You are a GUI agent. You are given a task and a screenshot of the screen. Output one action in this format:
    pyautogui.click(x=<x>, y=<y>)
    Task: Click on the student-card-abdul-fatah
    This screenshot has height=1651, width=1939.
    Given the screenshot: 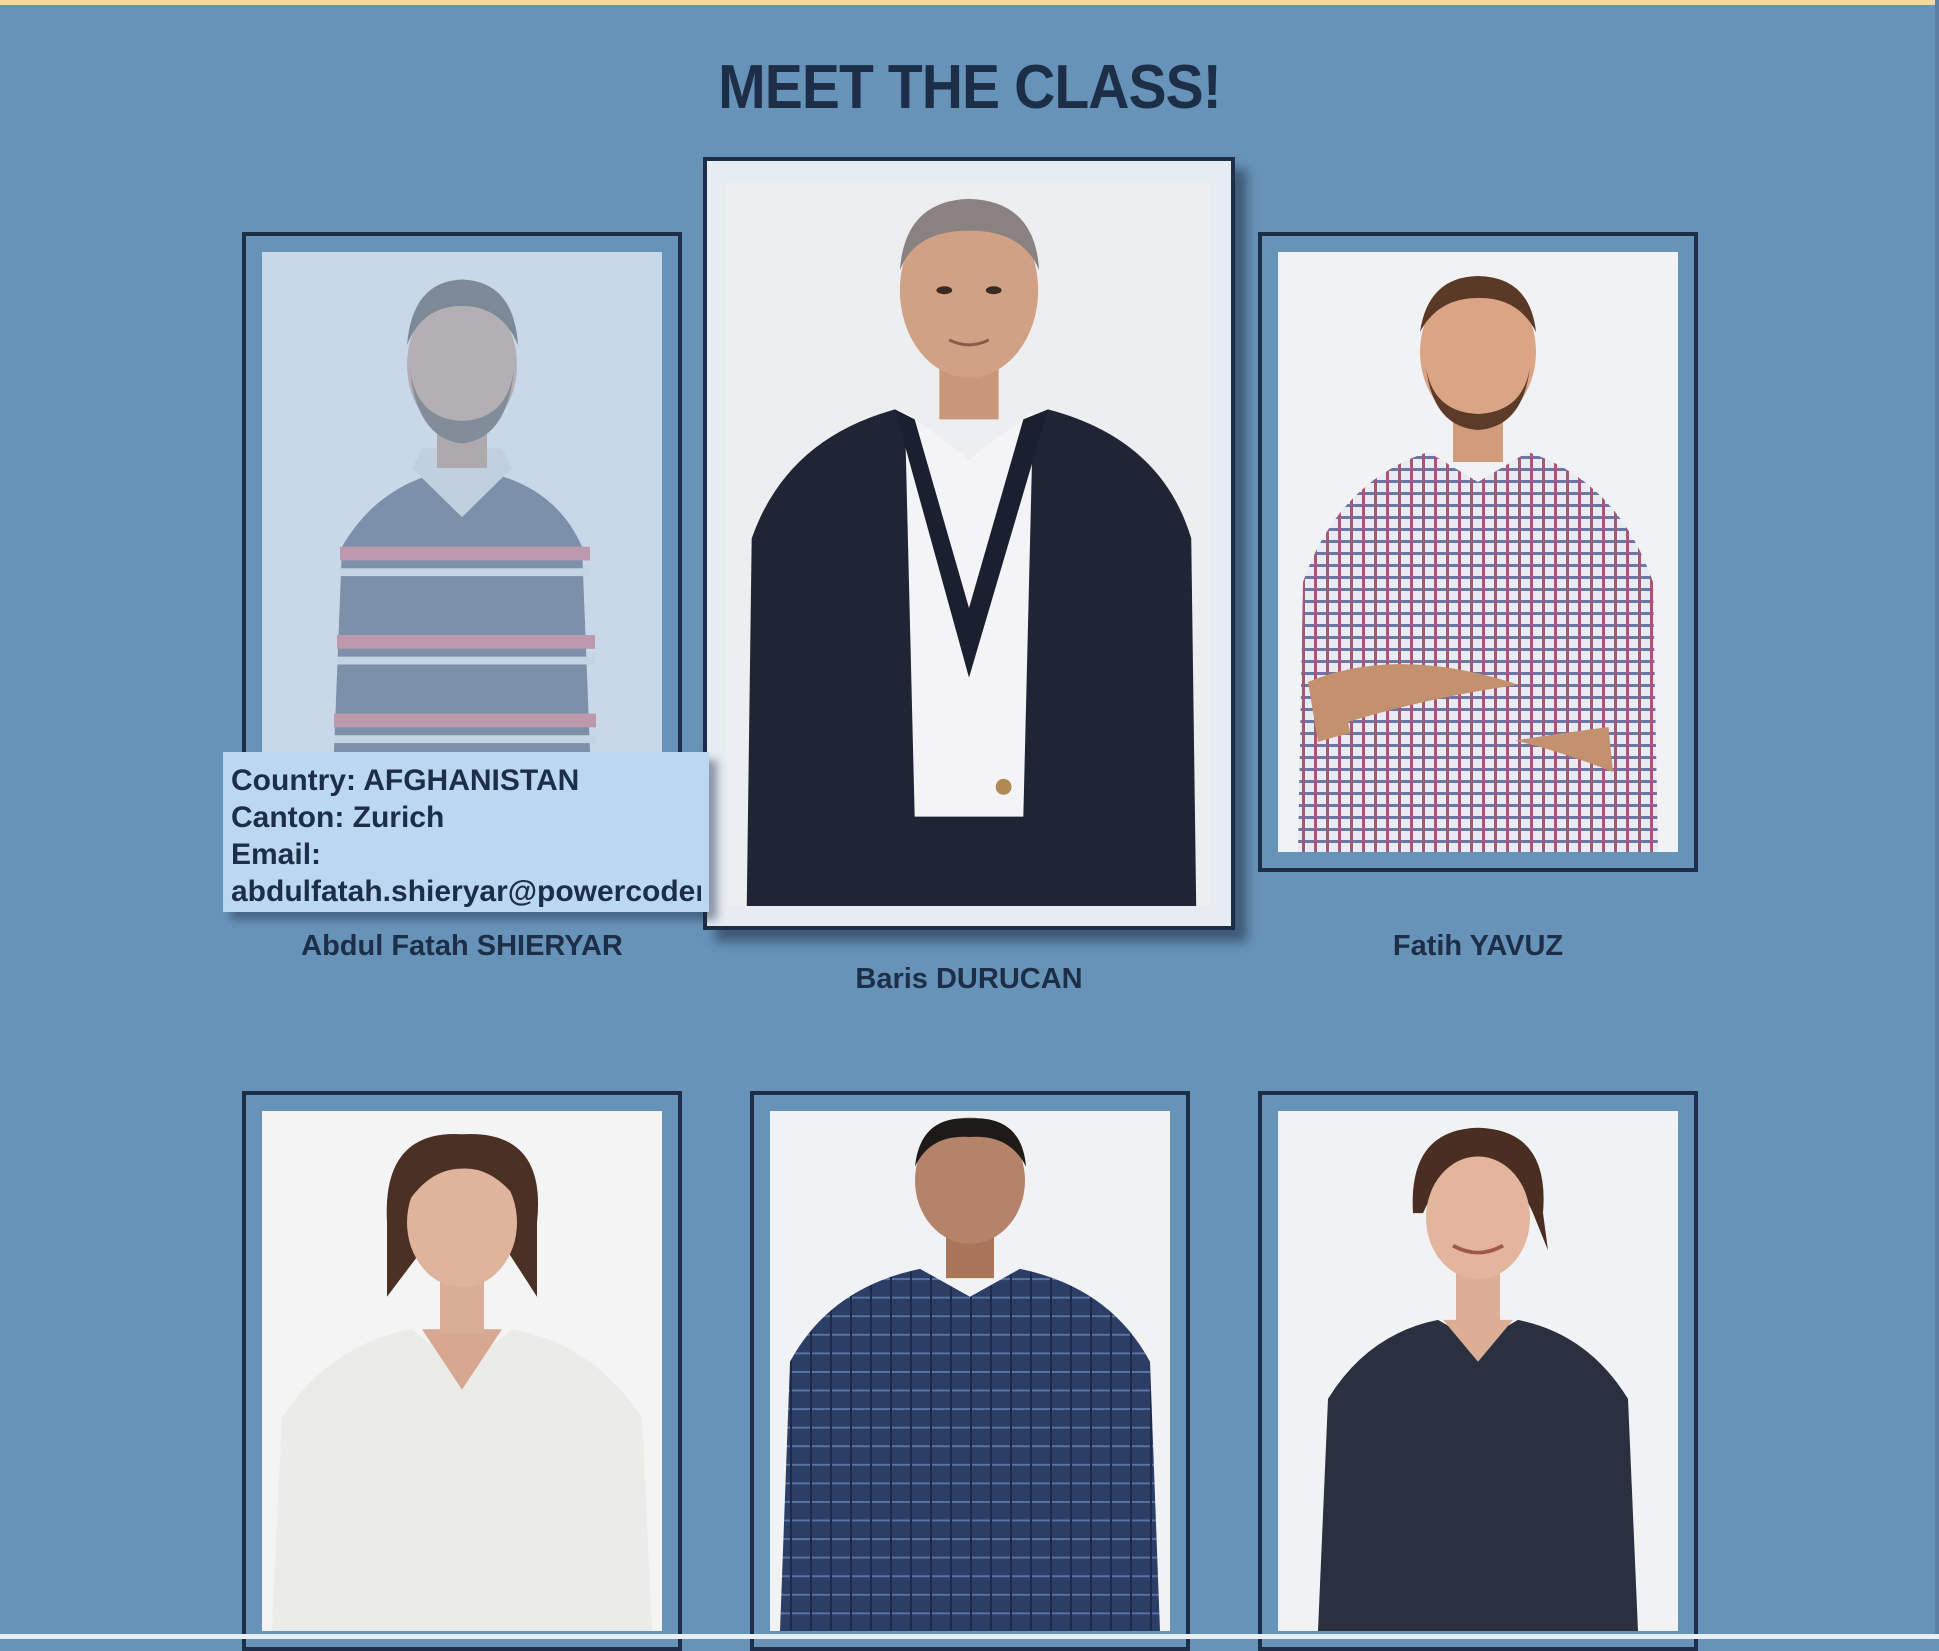 What is the action you would take?
    pyautogui.click(x=462, y=527)
    